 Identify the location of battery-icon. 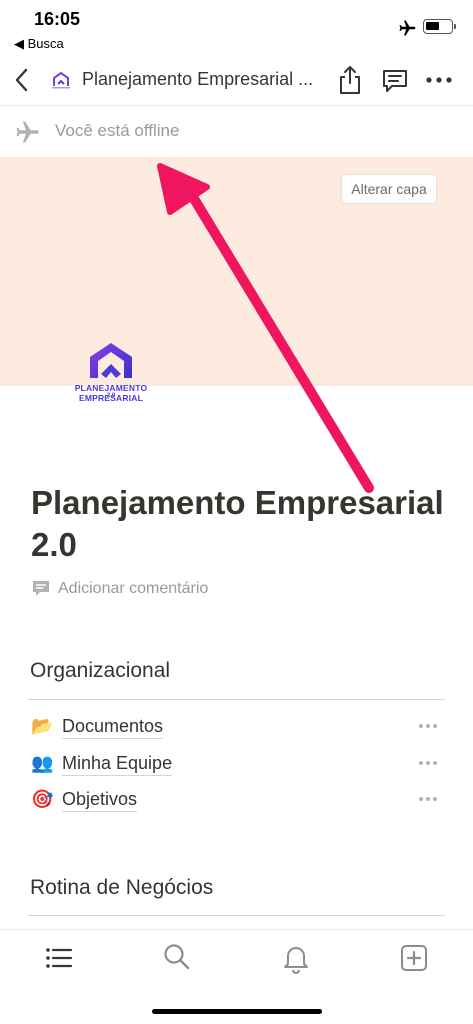
(438, 26).